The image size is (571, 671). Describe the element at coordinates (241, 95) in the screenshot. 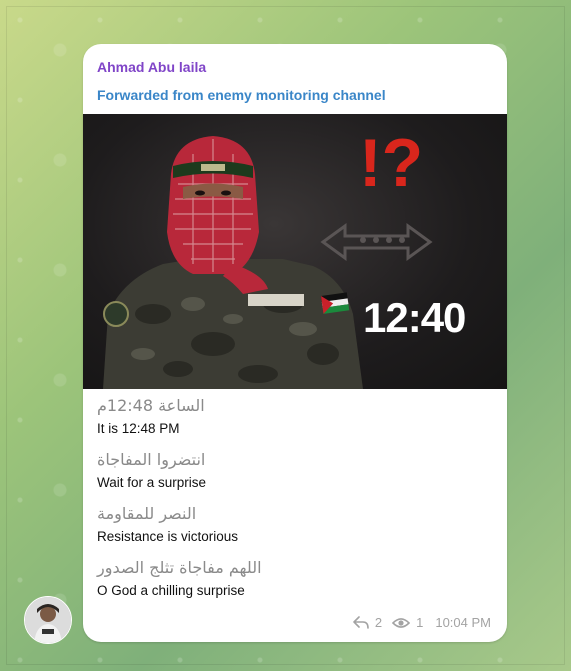

I see `forwarded-from-label: Forwarded from enemy monitoring channel` at that location.